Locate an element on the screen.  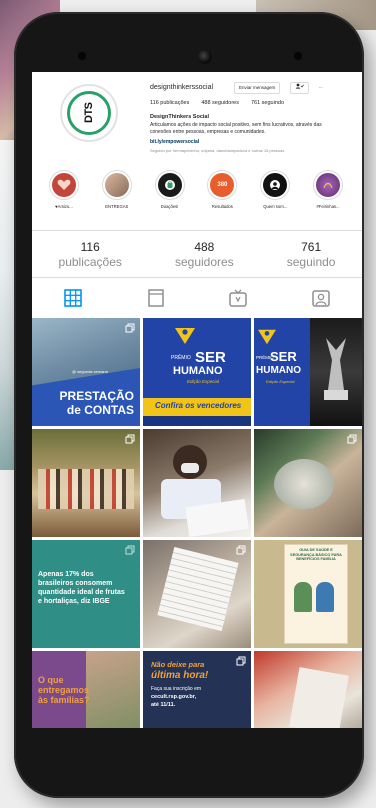
face-mask is located at coordinates (190, 468).